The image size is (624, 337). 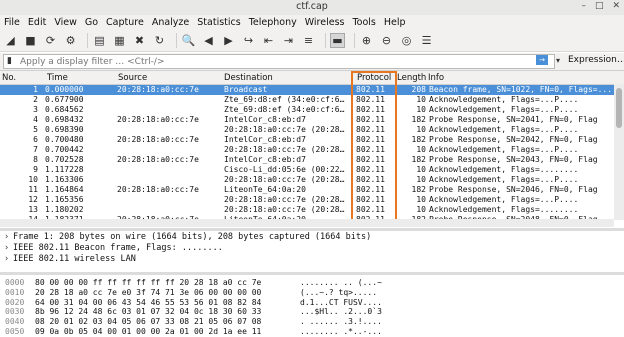 I want to click on cell-no: 12, so click(x=33, y=199).